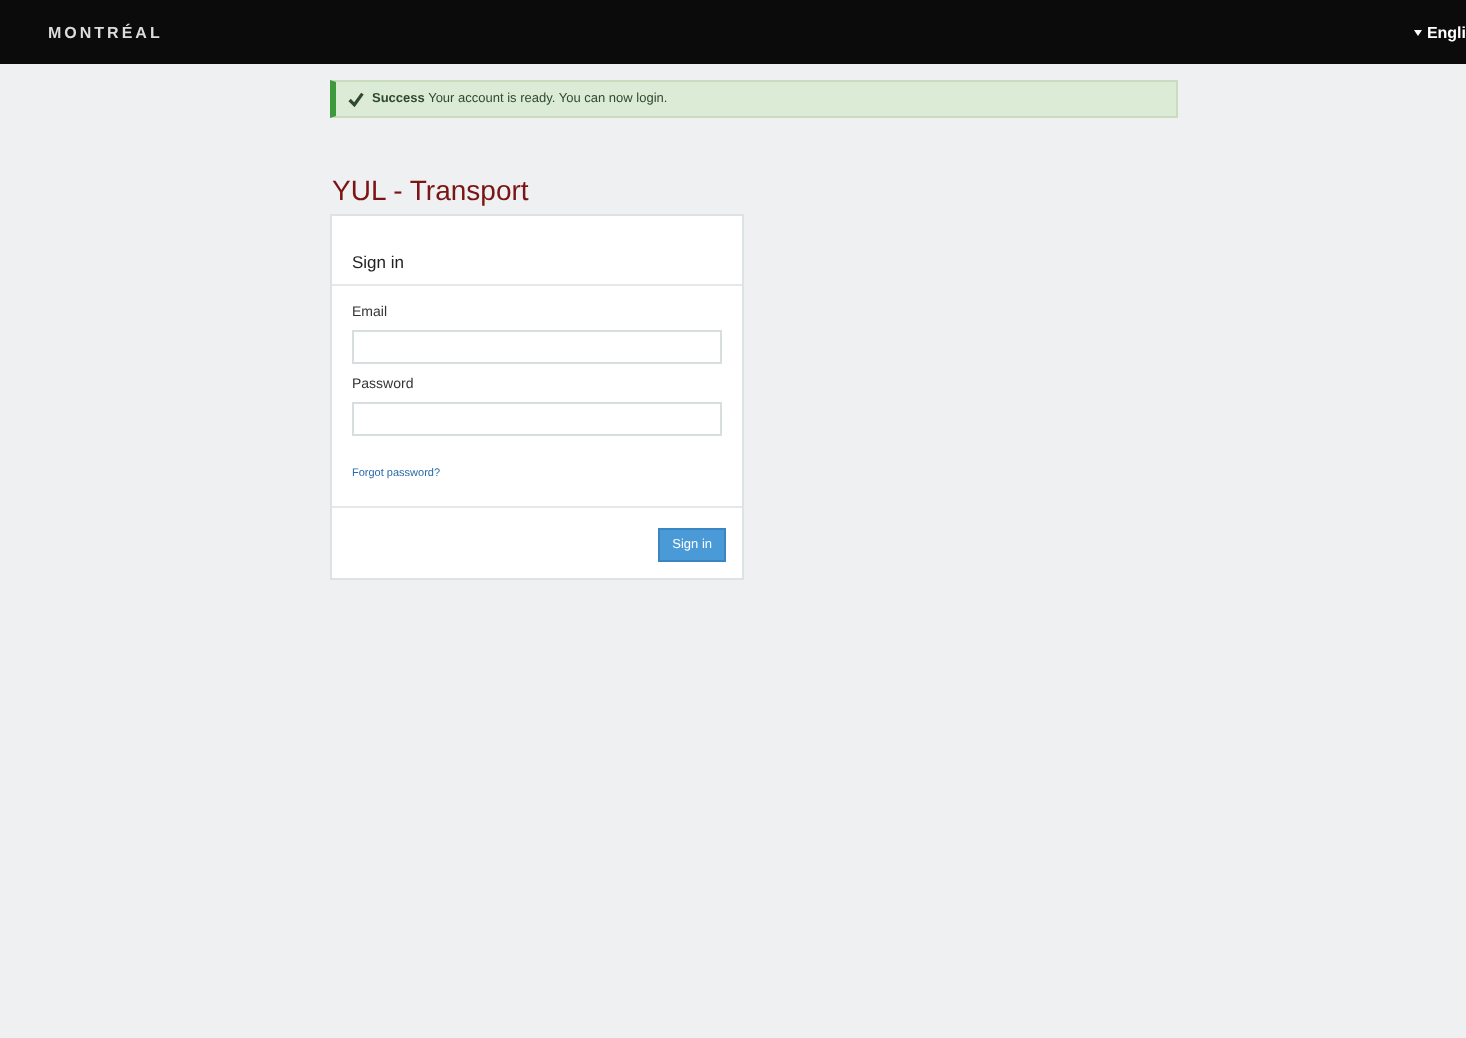  I want to click on language-menu: Engli, so click(1440, 32).